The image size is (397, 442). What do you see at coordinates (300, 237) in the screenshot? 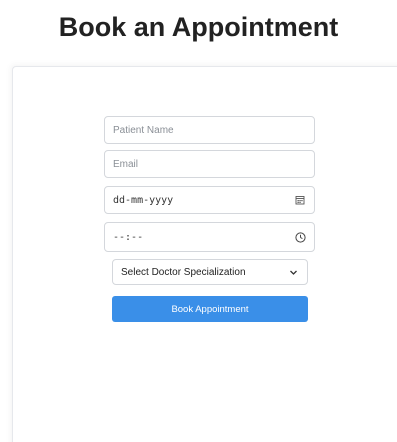
I see `clock-icon` at bounding box center [300, 237].